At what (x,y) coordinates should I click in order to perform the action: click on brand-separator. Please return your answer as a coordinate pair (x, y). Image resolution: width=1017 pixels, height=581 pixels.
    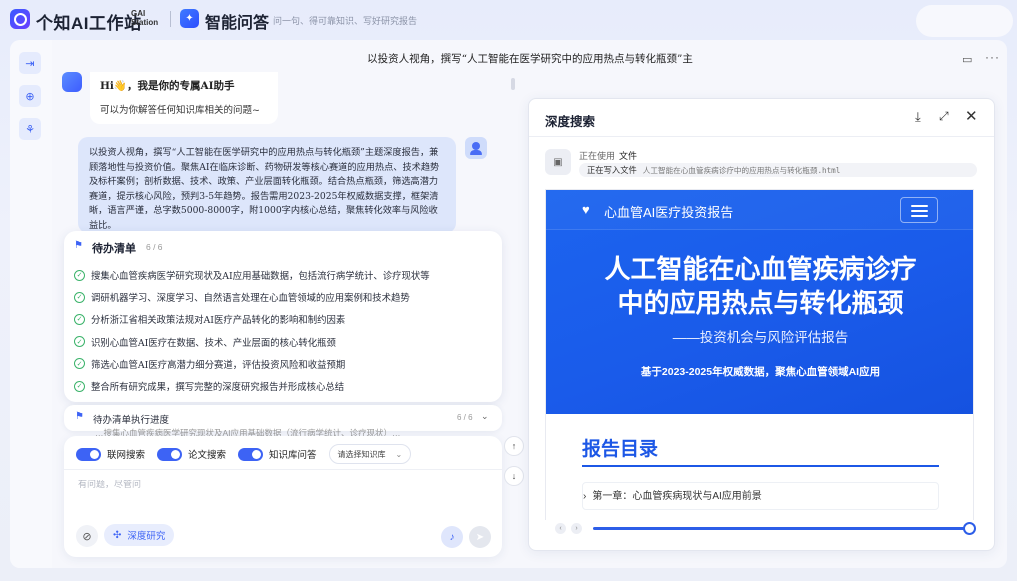
    Looking at the image, I should click on (170, 19).